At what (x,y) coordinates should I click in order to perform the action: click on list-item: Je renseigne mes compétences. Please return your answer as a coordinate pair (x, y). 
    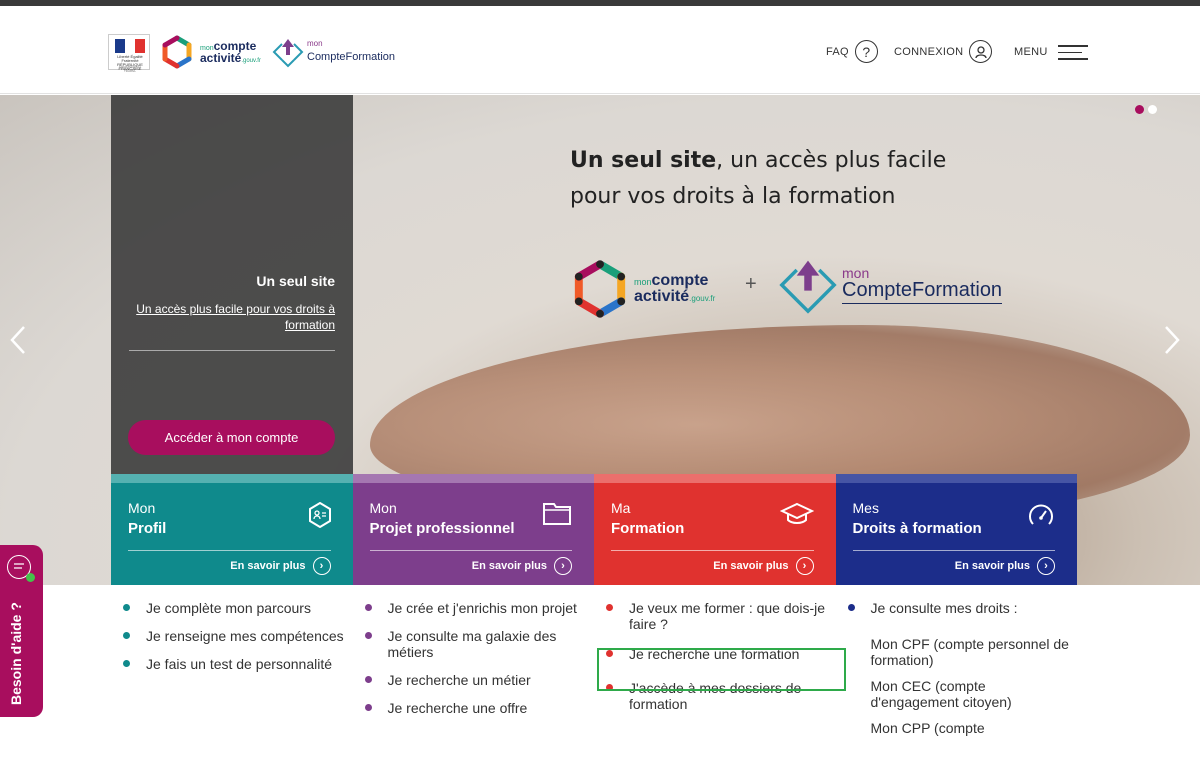
    Looking at the image, I should click on (237, 636).